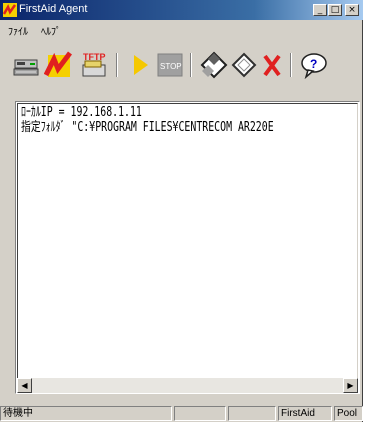  What do you see at coordinates (94, 65) in the screenshot?
I see `tftp-icon: TFTP` at bounding box center [94, 65].